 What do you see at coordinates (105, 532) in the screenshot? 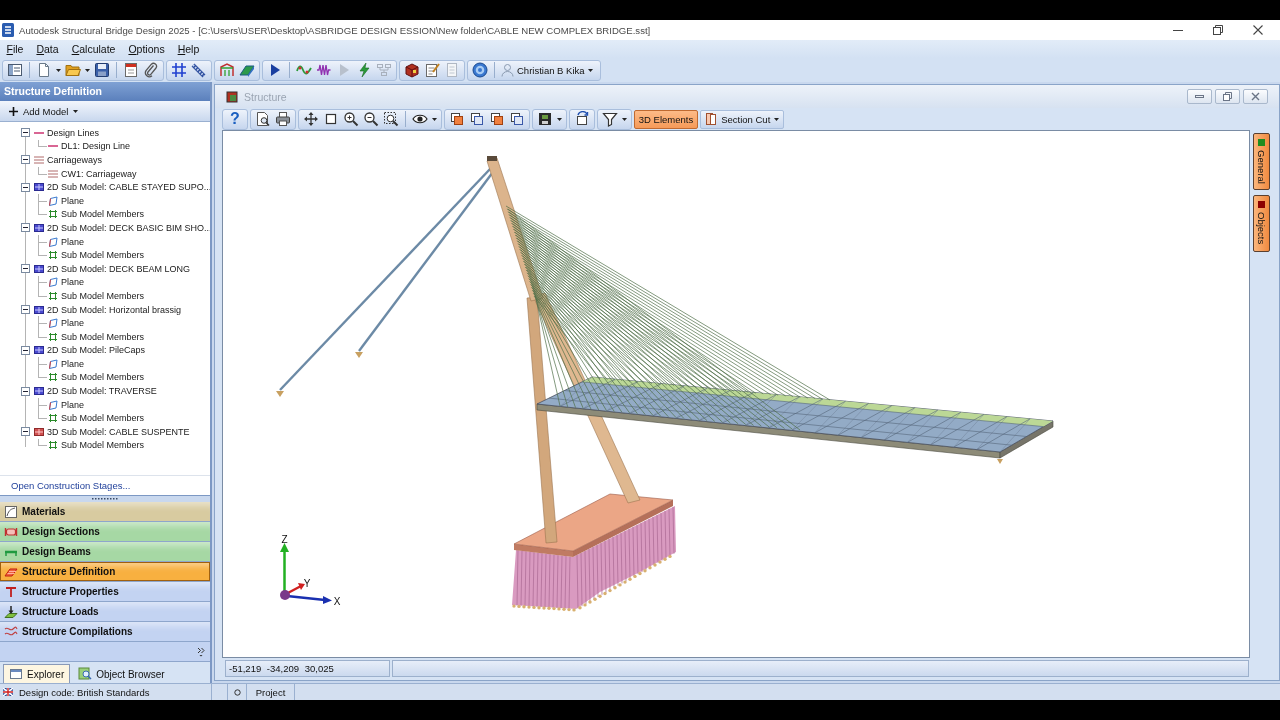
I see `nav-button: Design Sections` at bounding box center [105, 532].